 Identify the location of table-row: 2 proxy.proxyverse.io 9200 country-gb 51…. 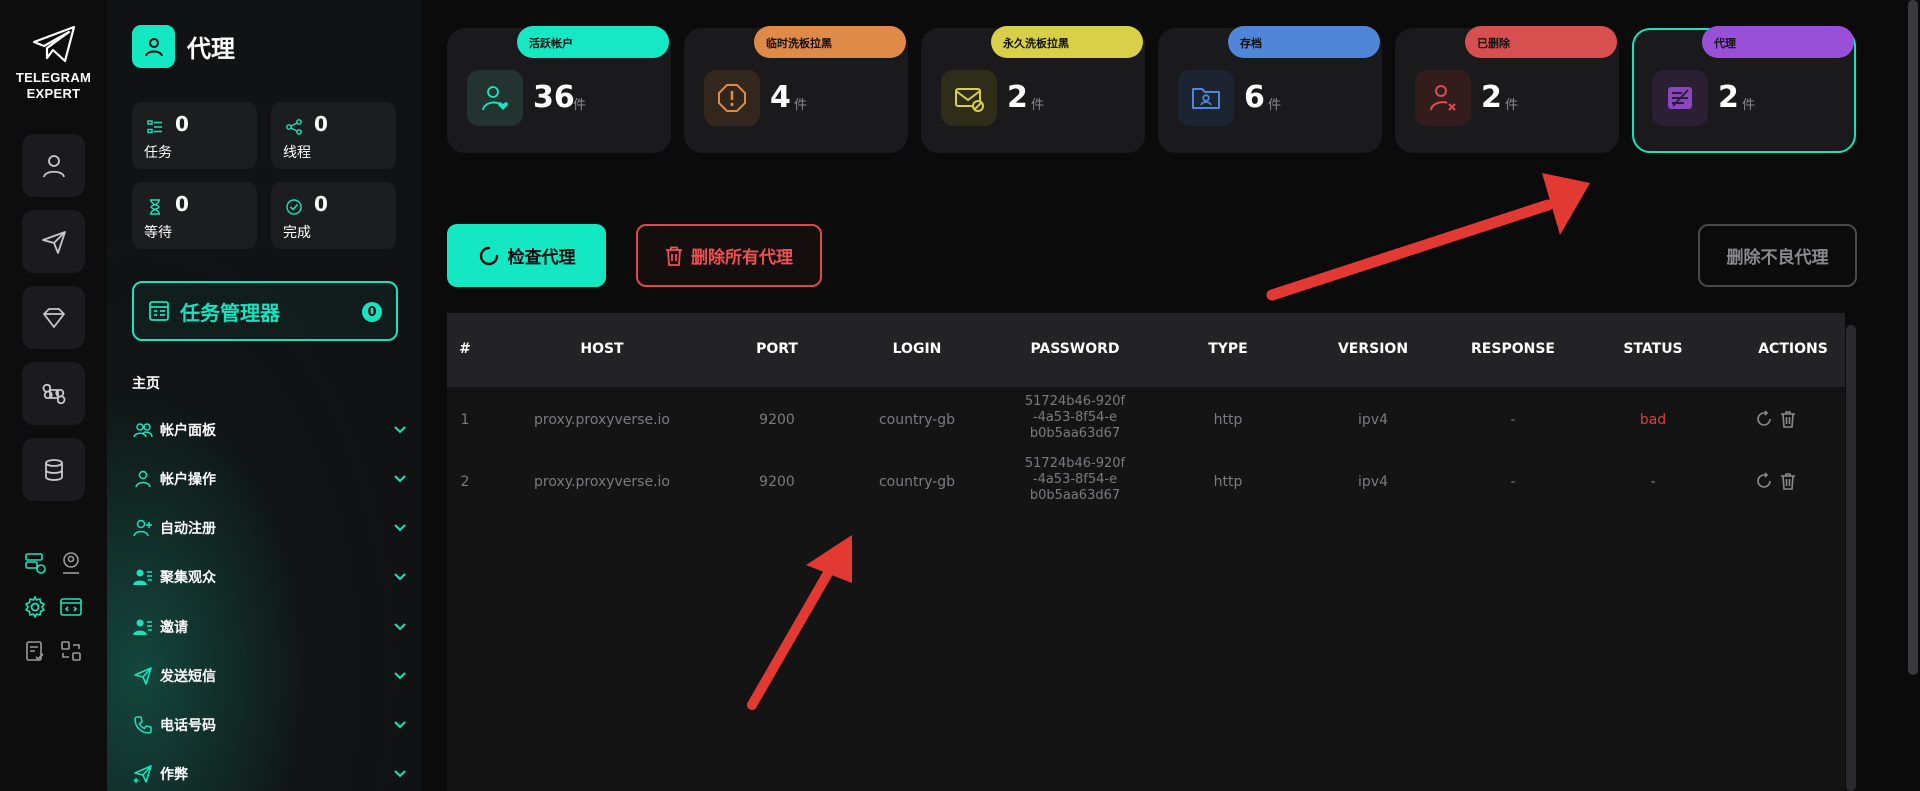
(1146, 483).